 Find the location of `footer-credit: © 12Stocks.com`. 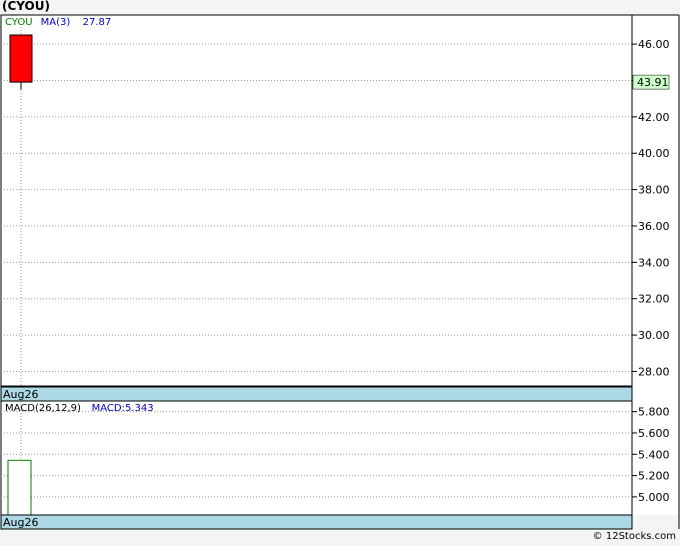

footer-credit: © 12Stocks.com is located at coordinates (634, 536).